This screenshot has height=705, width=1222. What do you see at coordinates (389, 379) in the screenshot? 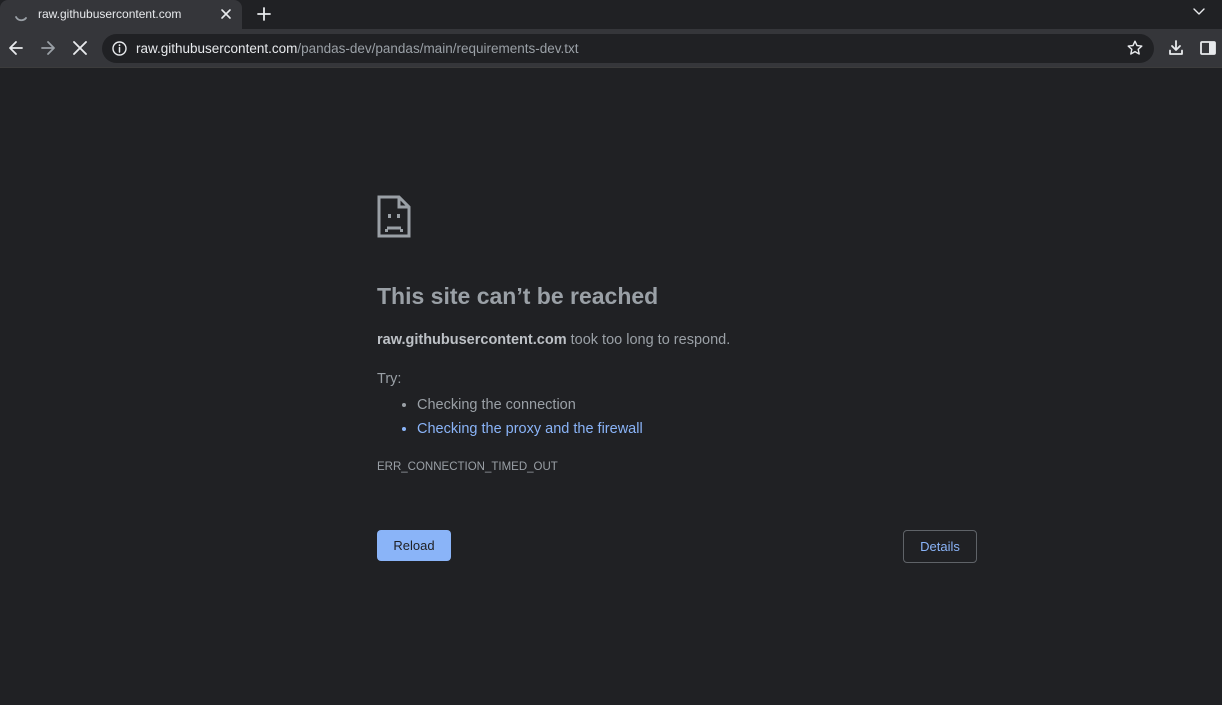
I see `try-label: Try:` at bounding box center [389, 379].